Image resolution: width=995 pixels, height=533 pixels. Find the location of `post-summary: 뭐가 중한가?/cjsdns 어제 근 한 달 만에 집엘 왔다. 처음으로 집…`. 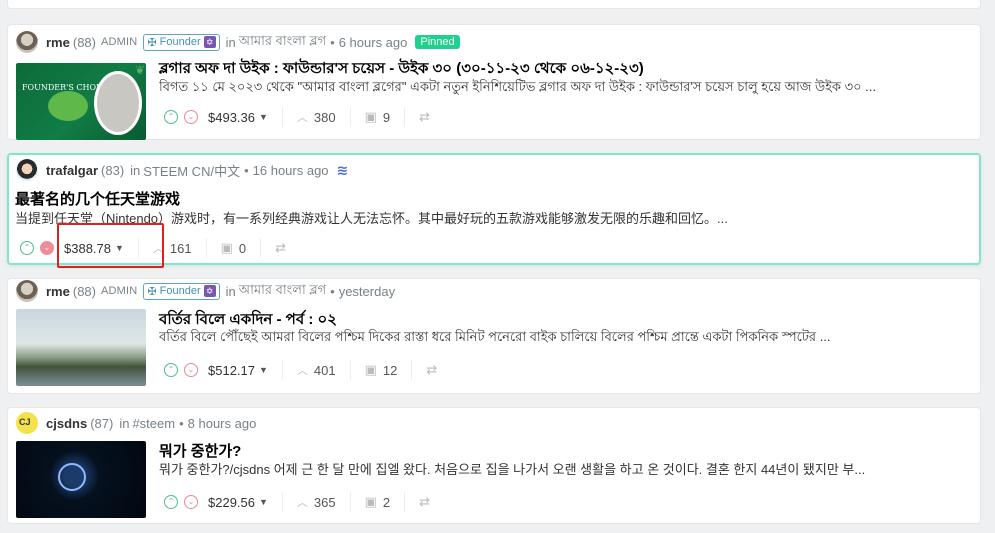

post-summary: 뭐가 중한가?/cjsdns 어제 근 한 달 만에 집엘 왔다. 처음으로 집… is located at coordinates (565, 468).